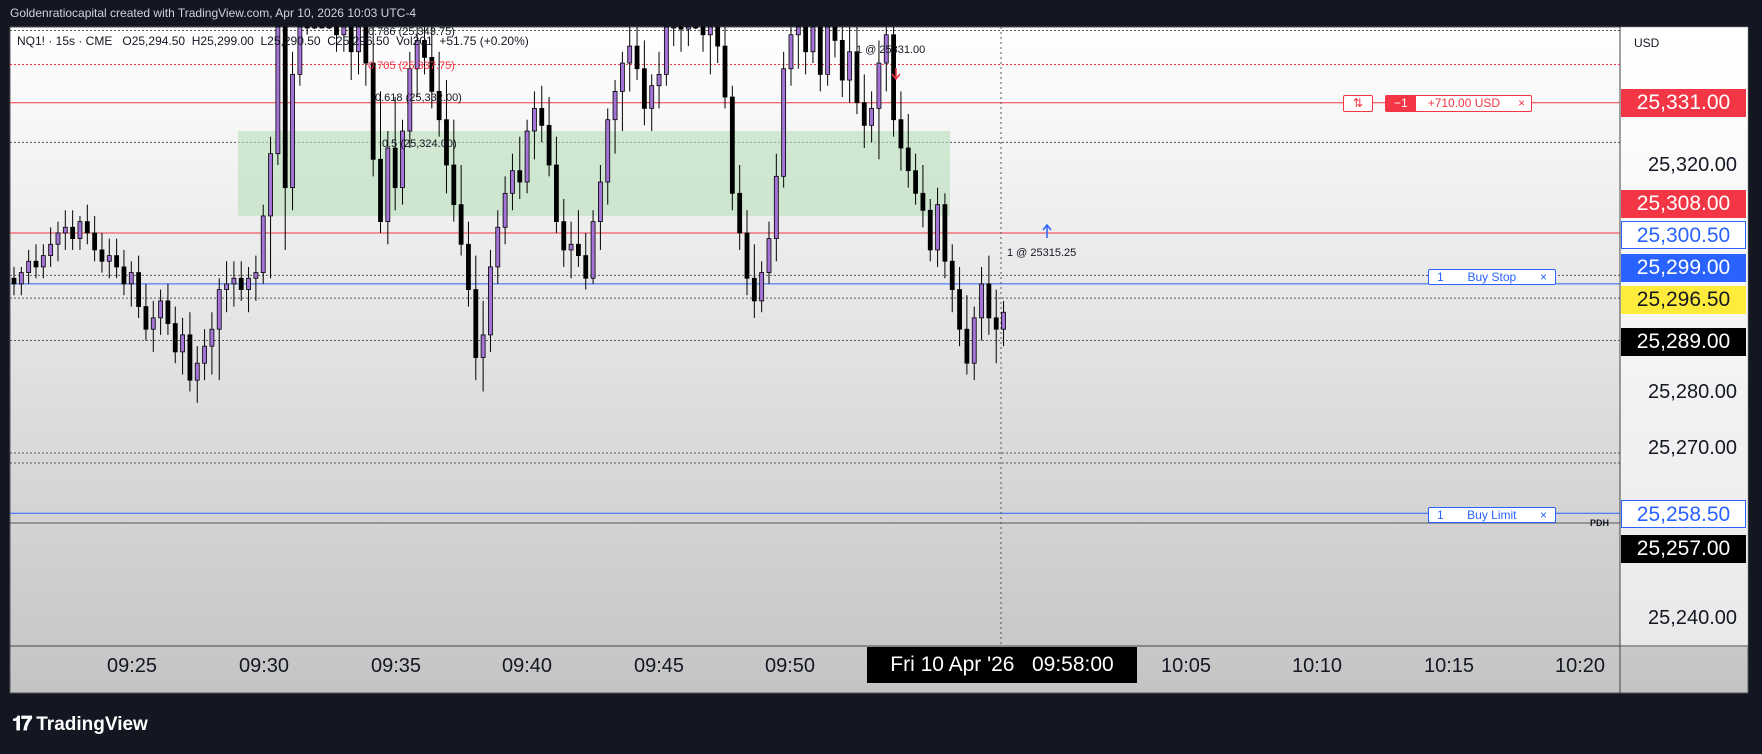 The image size is (1762, 754). I want to click on fib-level-0705: 0.705 (25,337.75), so click(411, 66).